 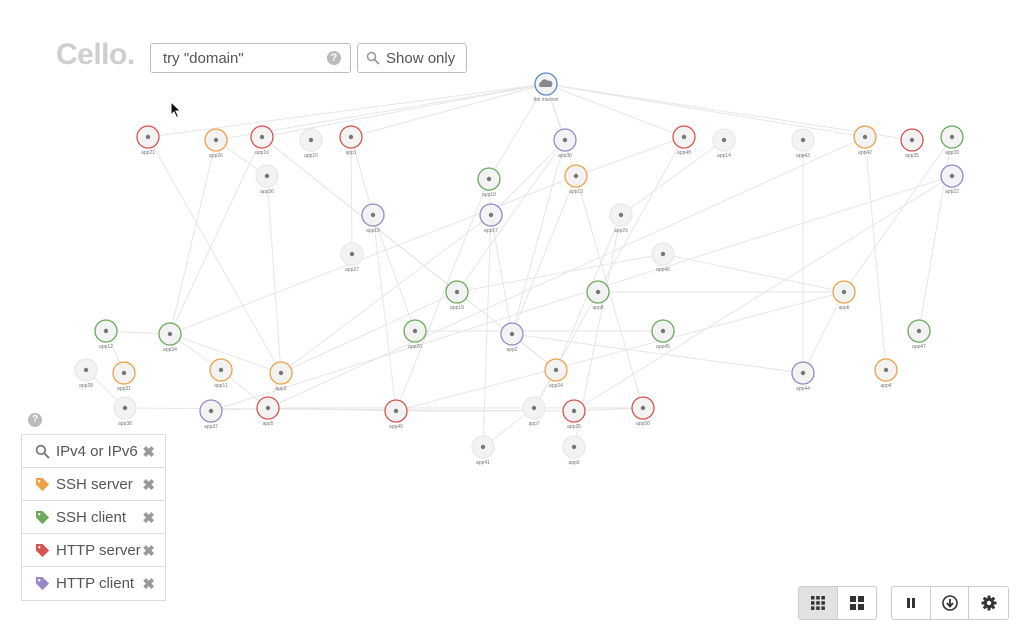 I want to click on graph-node-app37: app37, so click(x=211, y=414).